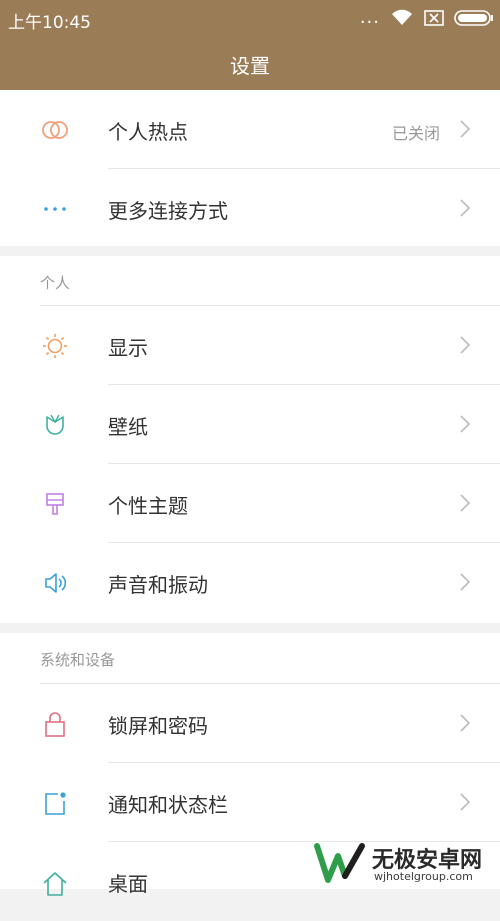  What do you see at coordinates (250, 802) in the screenshot?
I see `notification-row: 通知和状态栏` at bounding box center [250, 802].